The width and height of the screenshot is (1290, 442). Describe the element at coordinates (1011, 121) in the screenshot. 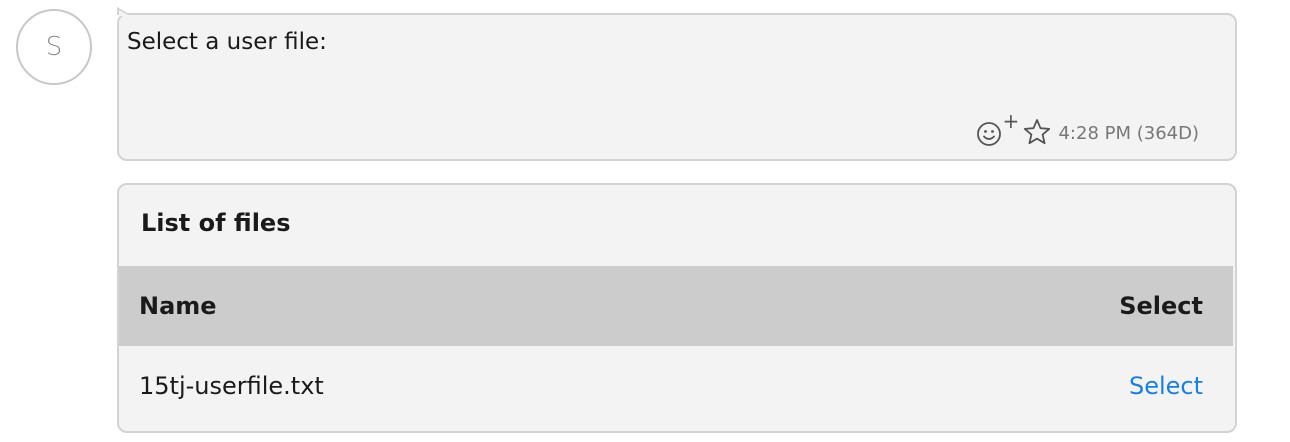

I see `plus-icon: +` at that location.